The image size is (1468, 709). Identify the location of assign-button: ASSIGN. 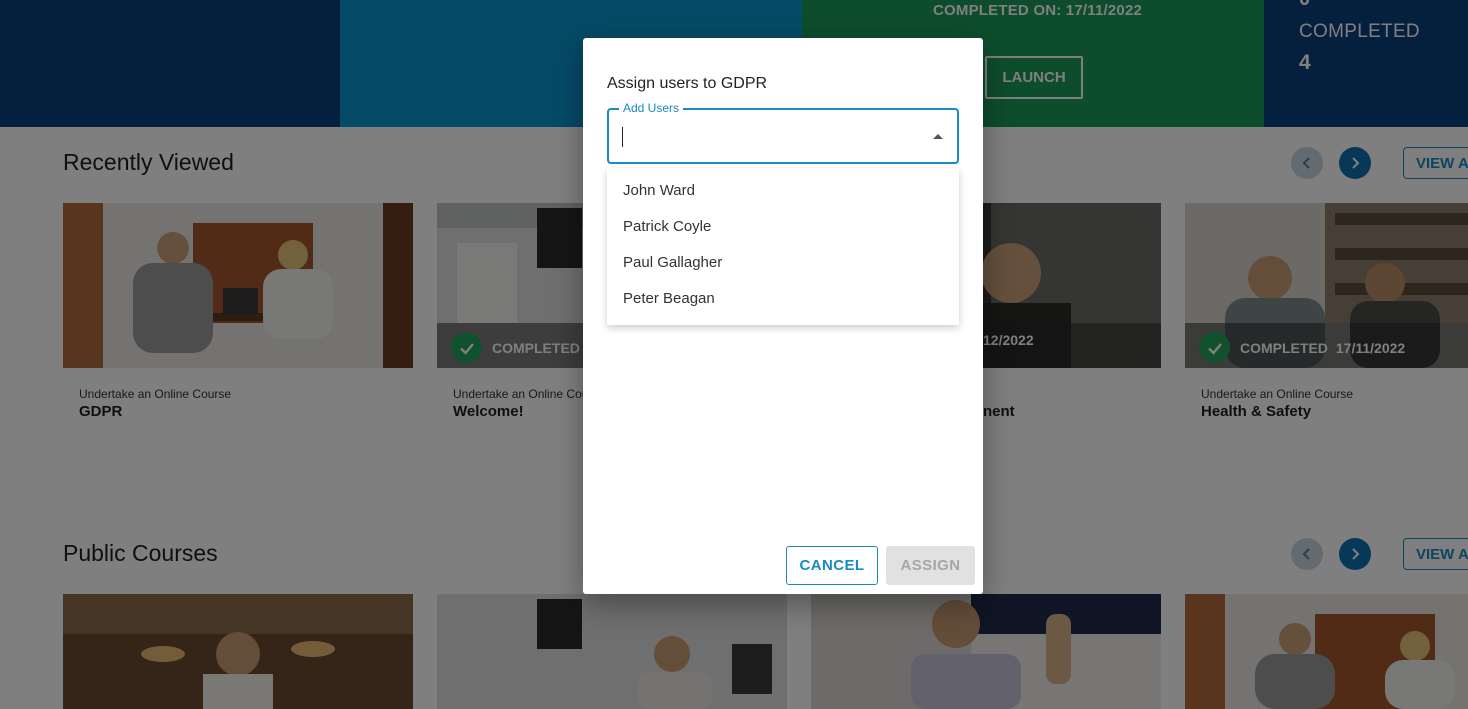
(930, 565).